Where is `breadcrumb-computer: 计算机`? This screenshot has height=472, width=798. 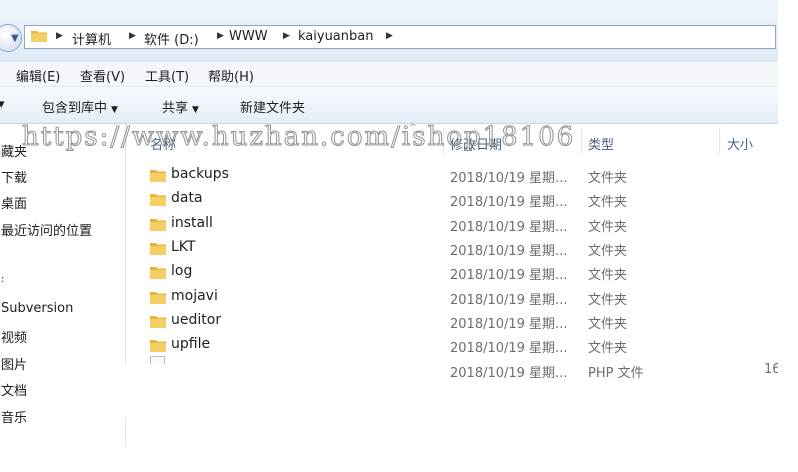
breadcrumb-computer: 计算机 is located at coordinates (91, 38).